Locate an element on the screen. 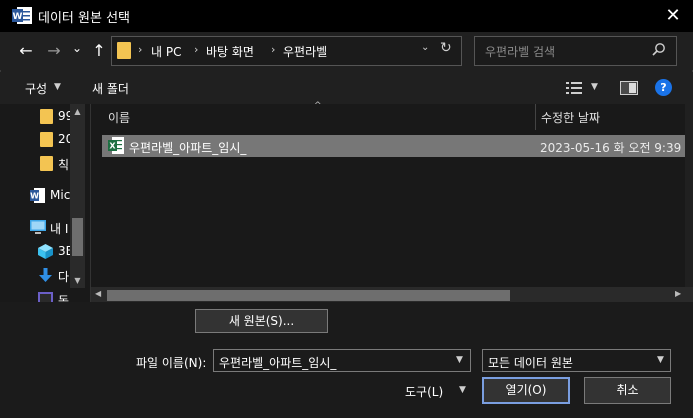  download-icon is located at coordinates (45, 275).